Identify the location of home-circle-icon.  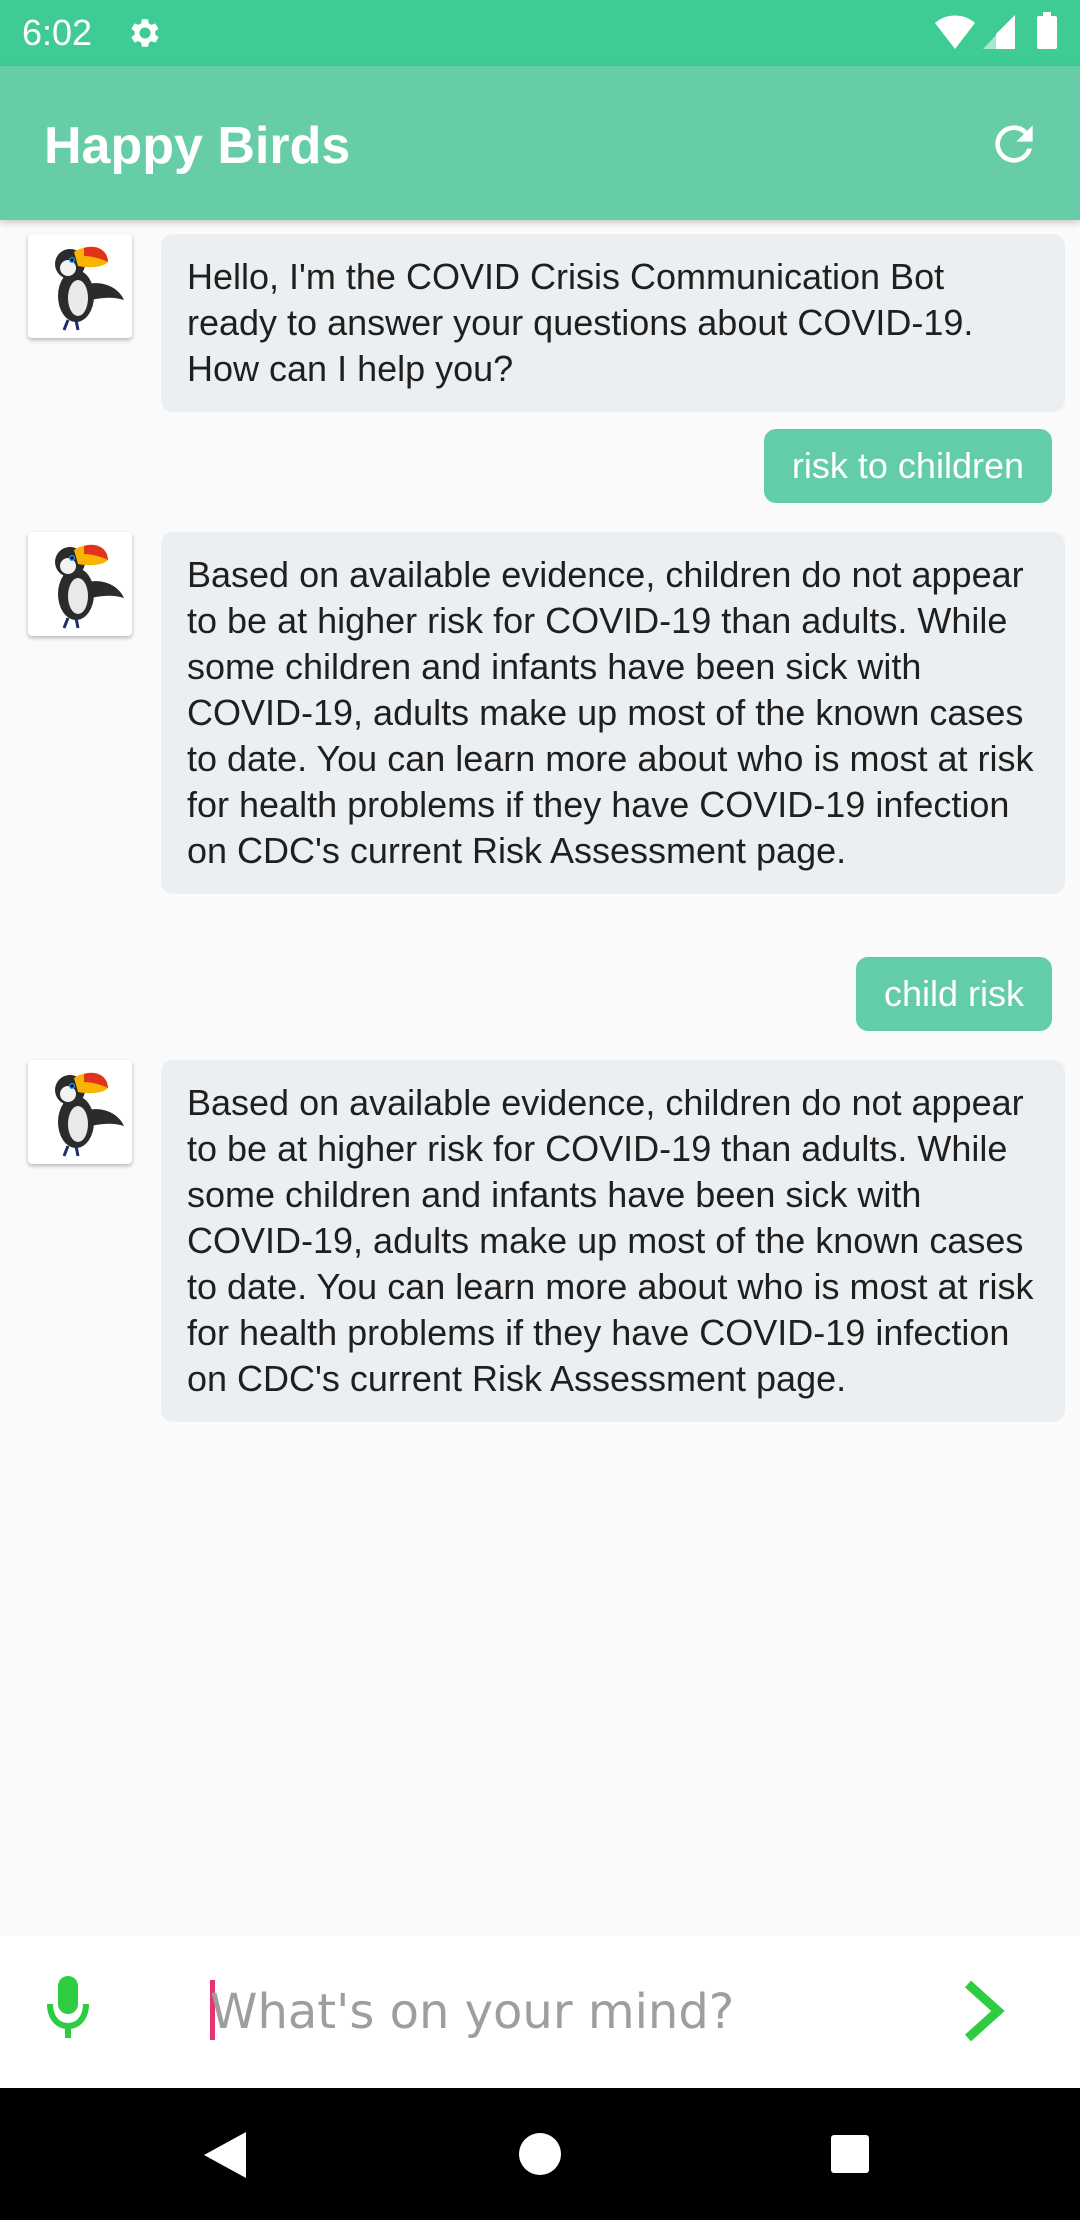
(540, 2154).